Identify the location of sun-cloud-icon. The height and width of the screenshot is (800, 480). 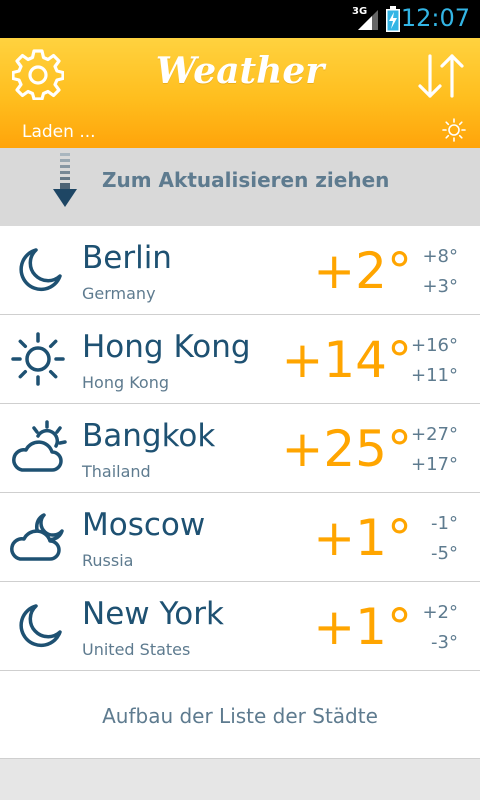
(39, 446).